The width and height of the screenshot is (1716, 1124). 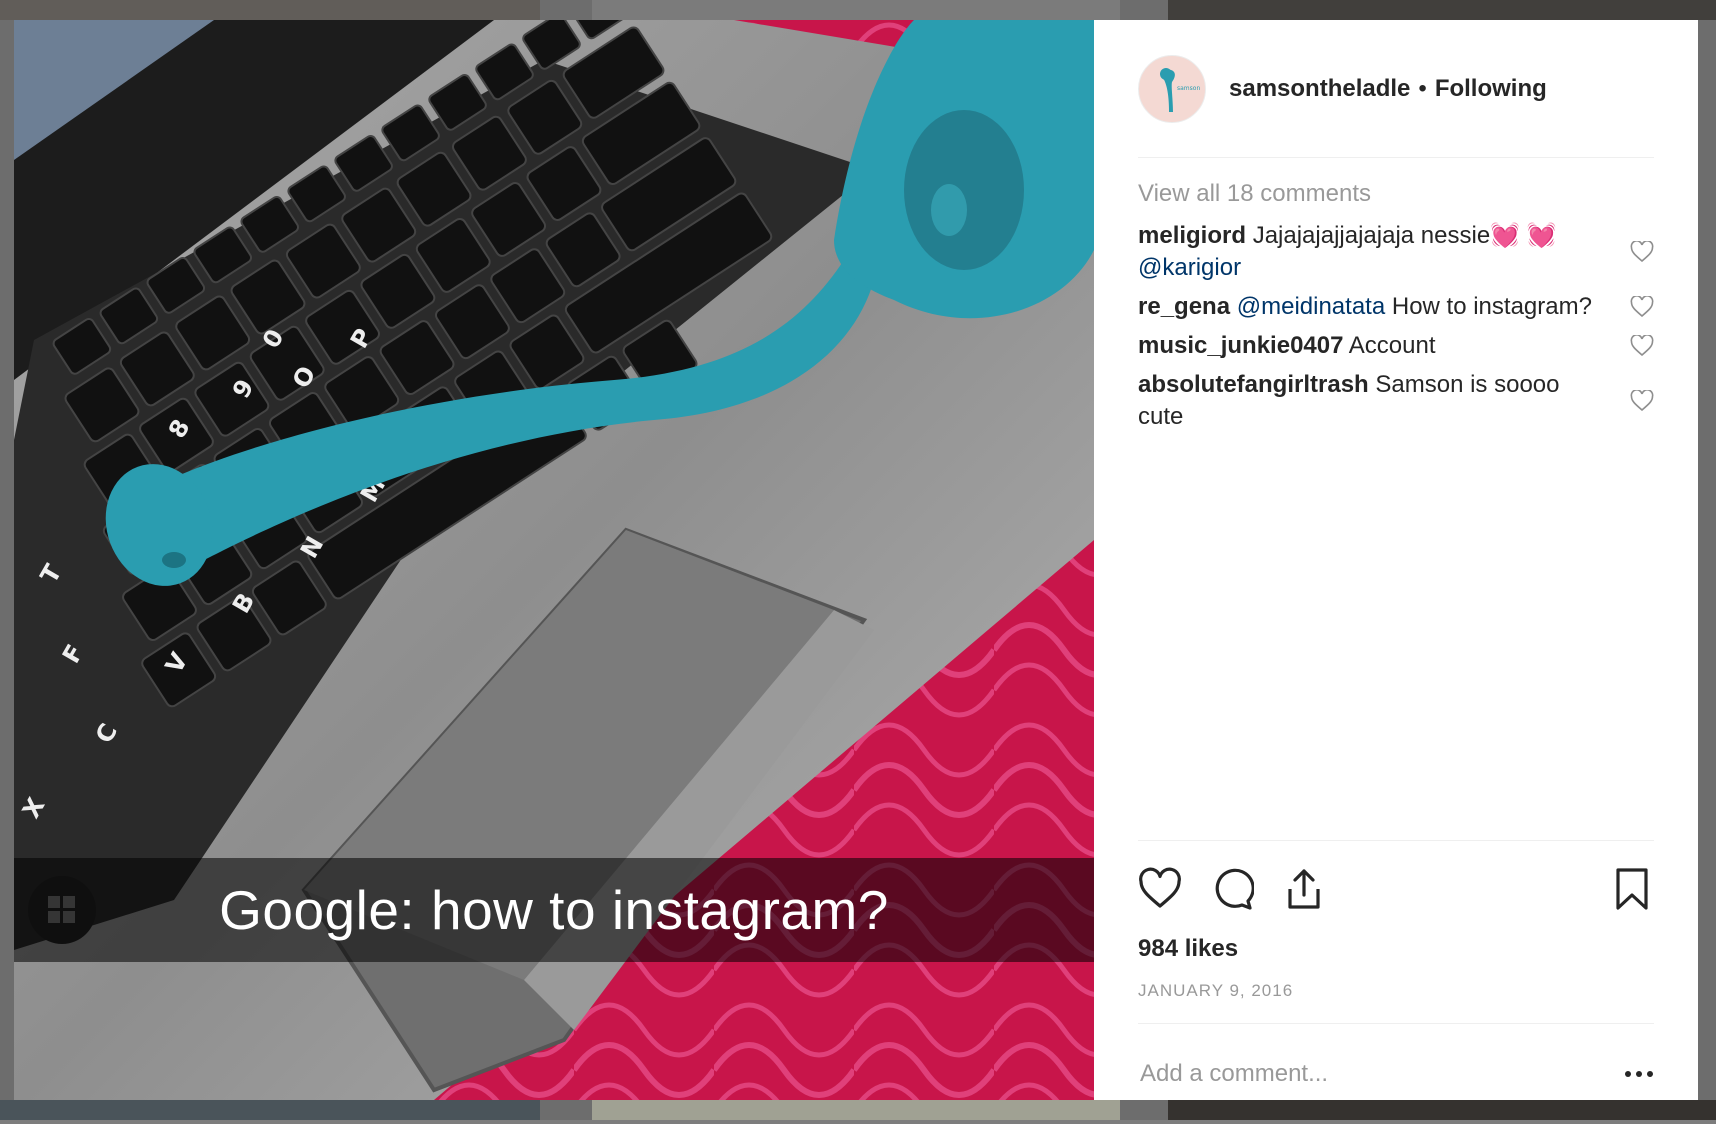 I want to click on post-header: samson samsontheladle • Following, so click(x=1396, y=89).